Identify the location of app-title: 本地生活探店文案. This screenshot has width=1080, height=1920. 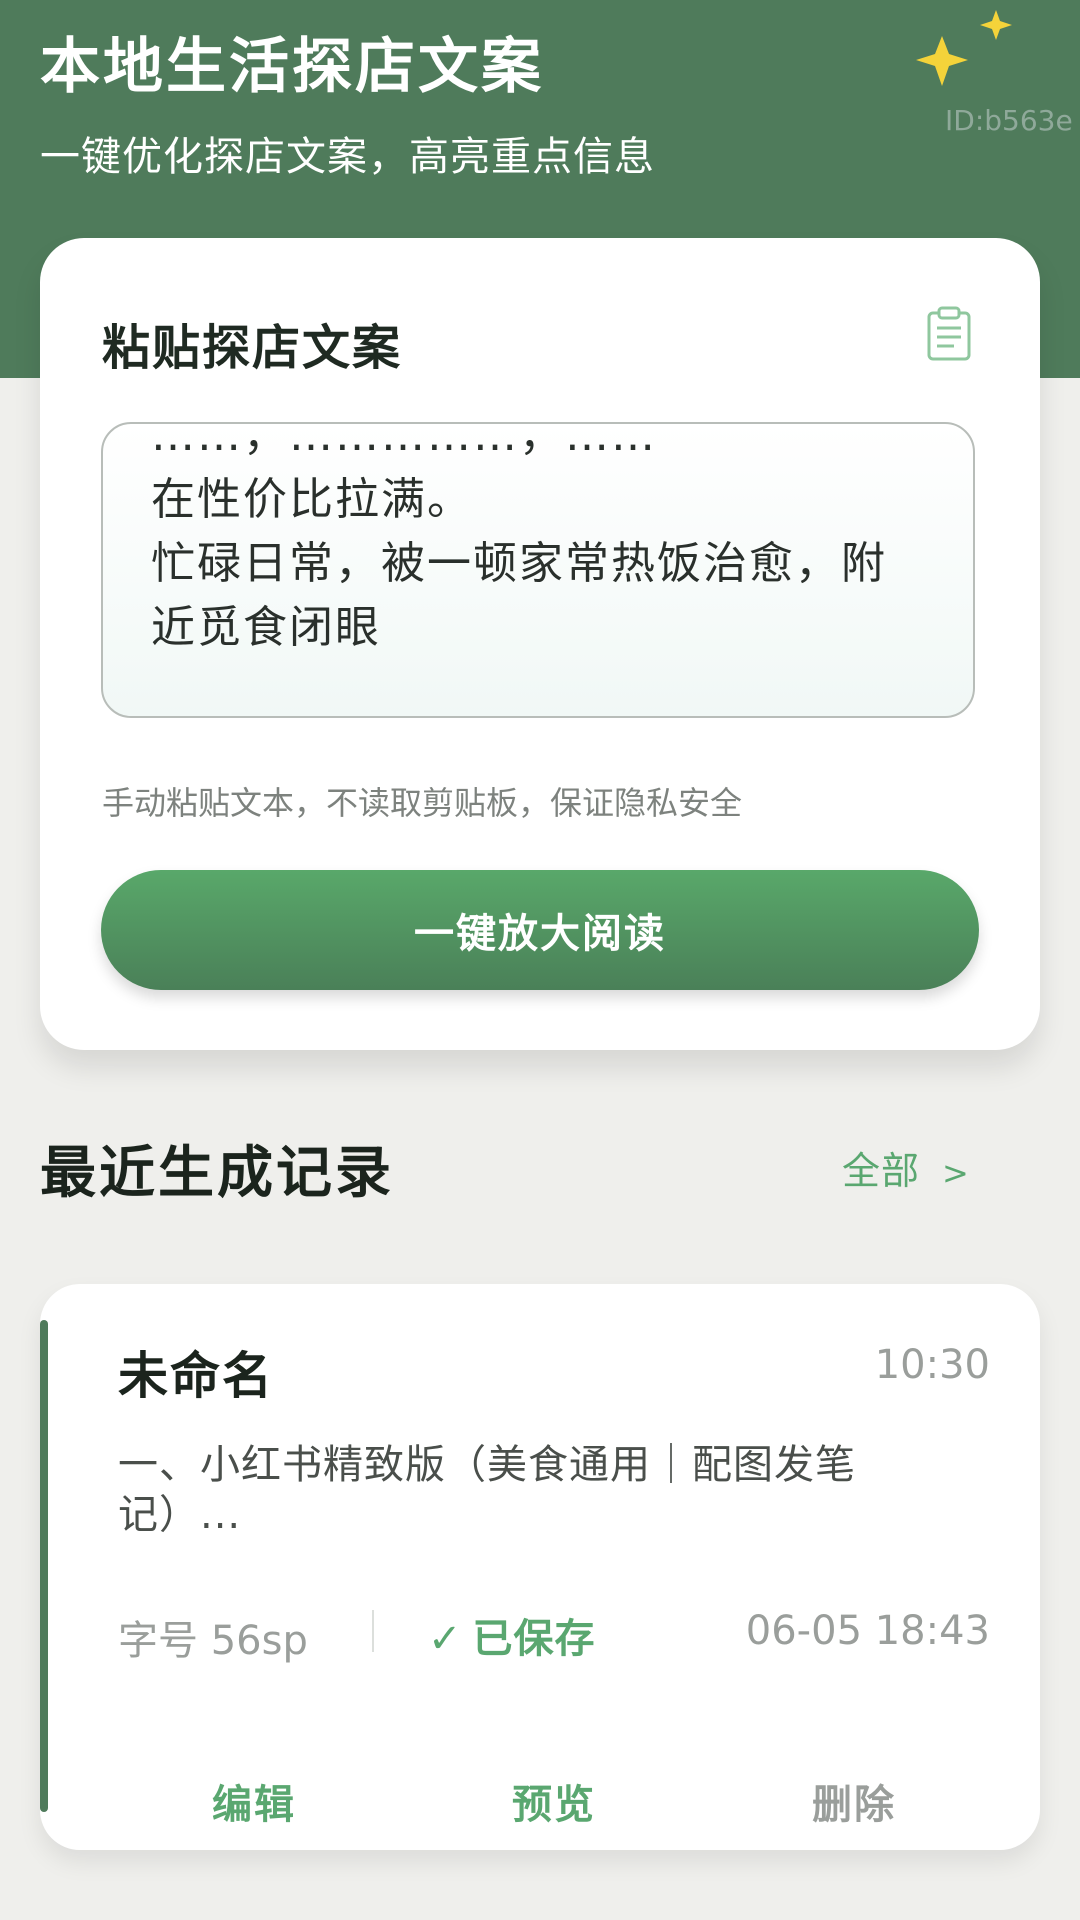
(292, 67).